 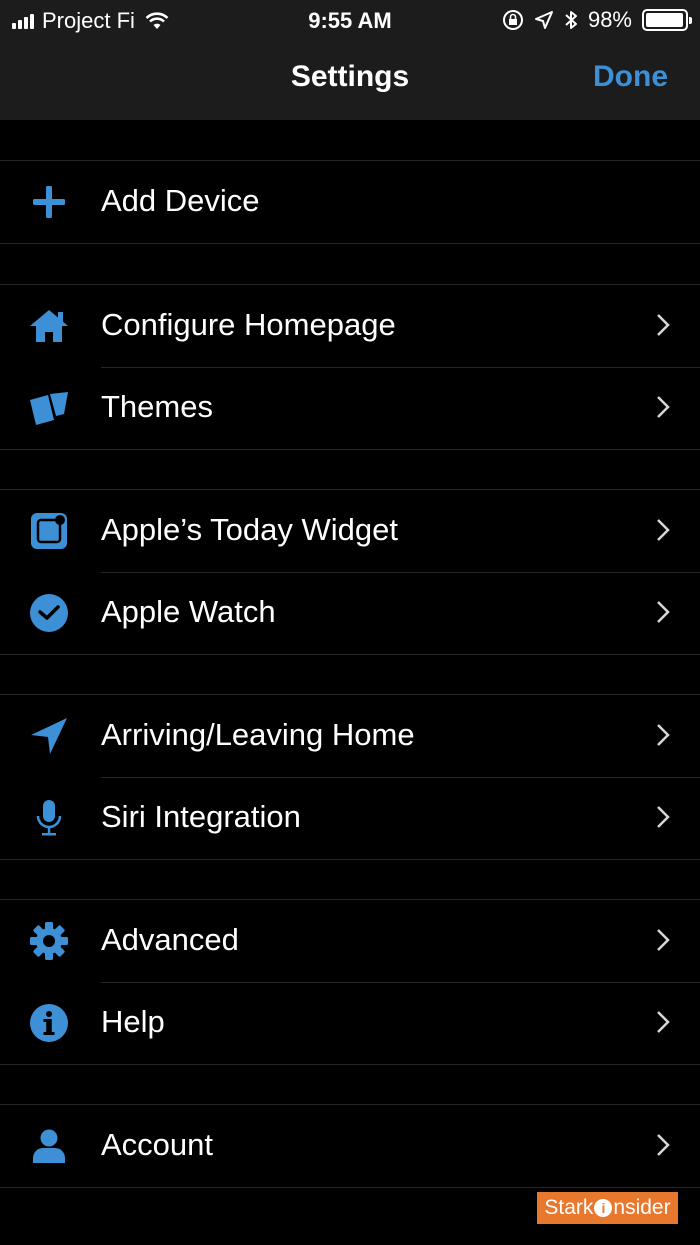 I want to click on settings-group-support: Advanced Help, so click(x=350, y=982).